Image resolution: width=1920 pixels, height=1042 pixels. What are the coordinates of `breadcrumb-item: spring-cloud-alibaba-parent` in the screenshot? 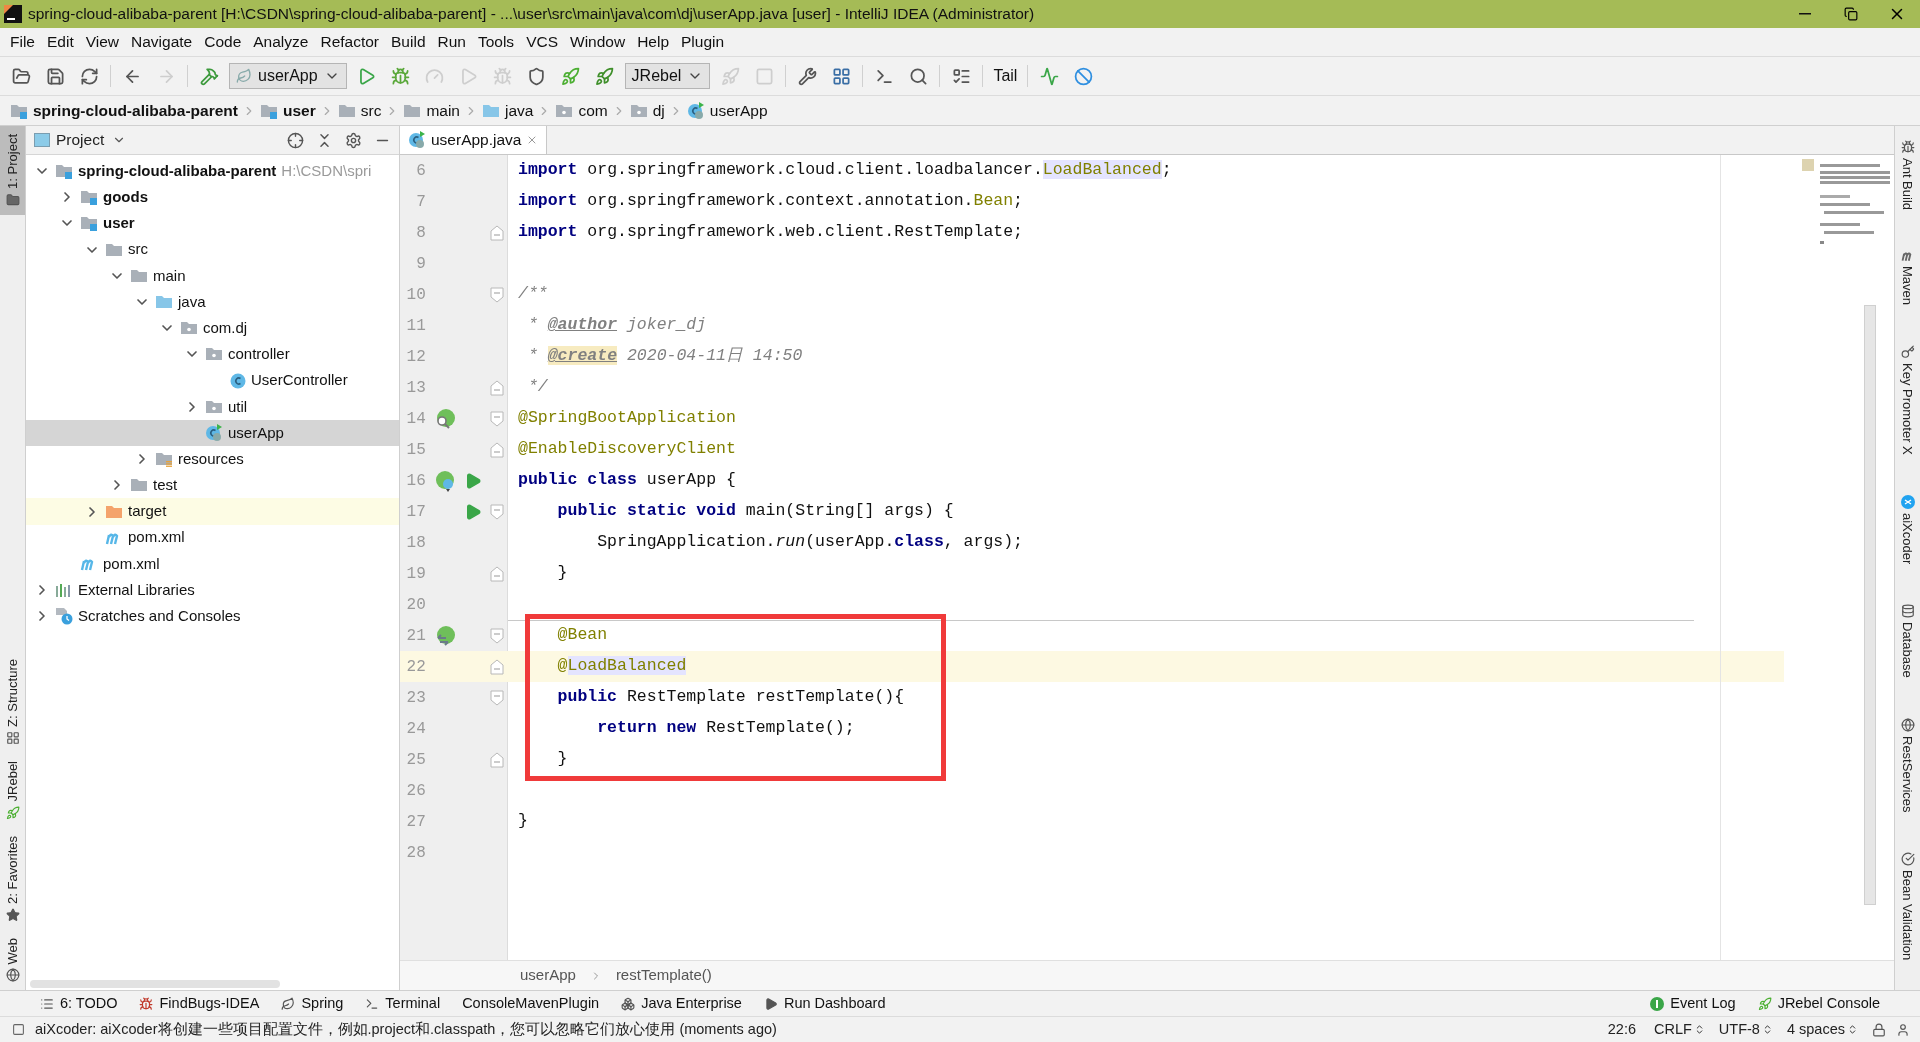 It's located at (124, 110).